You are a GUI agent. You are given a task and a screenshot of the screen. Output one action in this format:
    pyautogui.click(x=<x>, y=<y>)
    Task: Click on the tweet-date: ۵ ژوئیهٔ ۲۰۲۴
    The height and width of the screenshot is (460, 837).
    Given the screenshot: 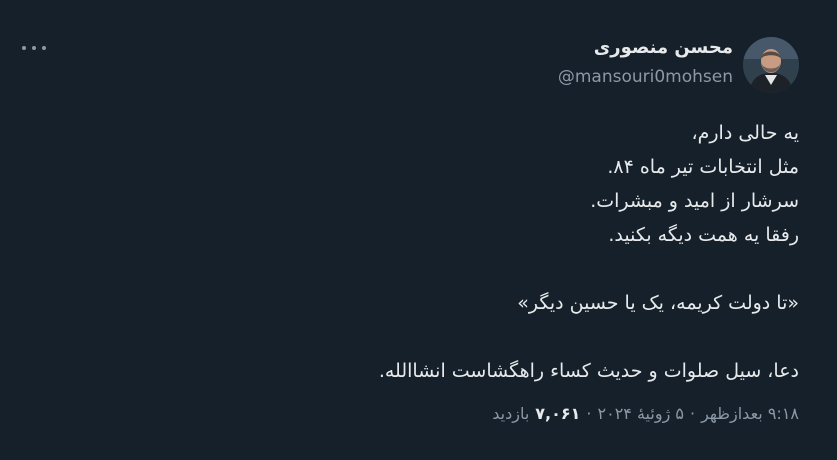 What is the action you would take?
    pyautogui.click(x=641, y=413)
    